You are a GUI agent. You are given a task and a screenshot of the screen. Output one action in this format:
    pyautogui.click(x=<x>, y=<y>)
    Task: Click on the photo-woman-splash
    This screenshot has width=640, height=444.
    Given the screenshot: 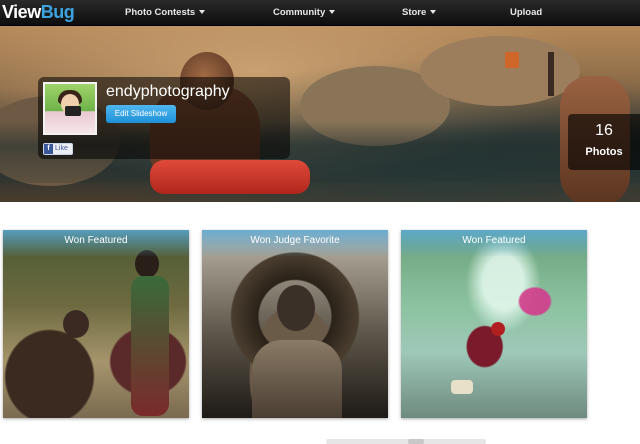 What is the action you would take?
    pyautogui.click(x=494, y=324)
    